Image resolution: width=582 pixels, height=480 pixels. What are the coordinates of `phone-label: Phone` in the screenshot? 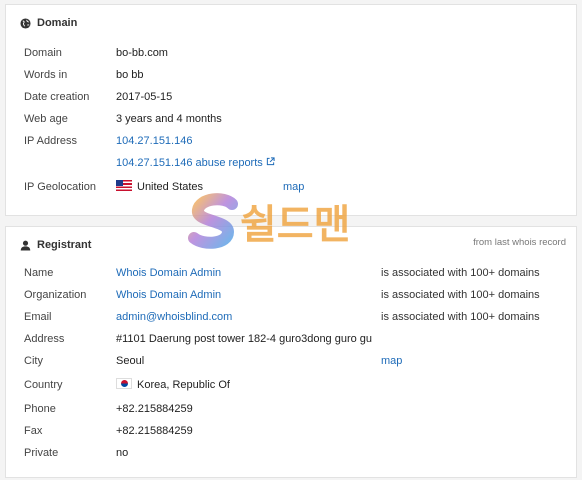 It's located at (40, 409).